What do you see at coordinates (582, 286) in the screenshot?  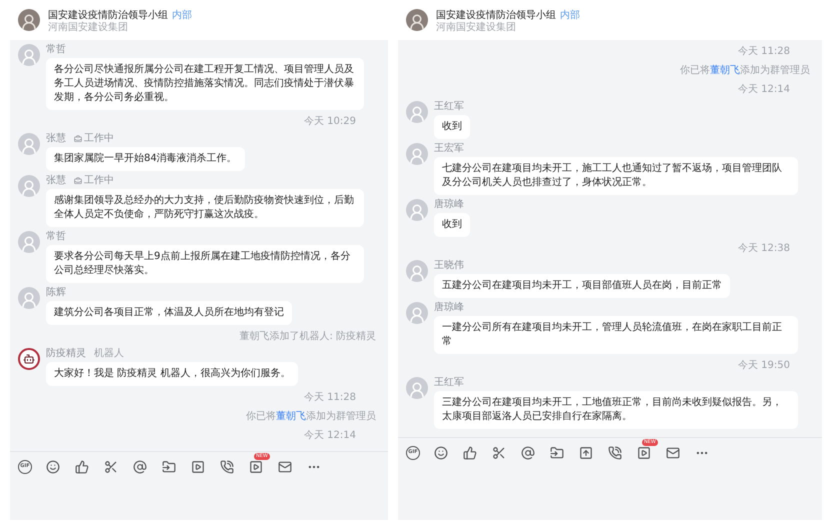 I see `message-bubble: 五建分公司在建项目均未开工，项目部值班人员在岗，目前正常` at bounding box center [582, 286].